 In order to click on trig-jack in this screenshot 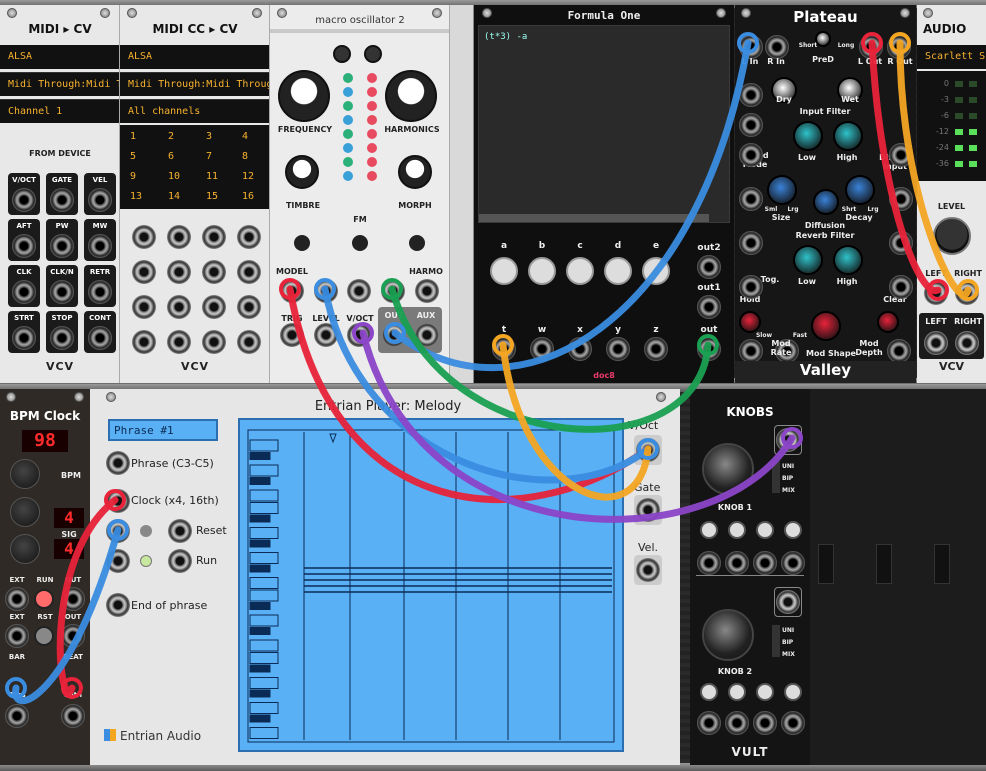, I will do `click(292, 335)`.